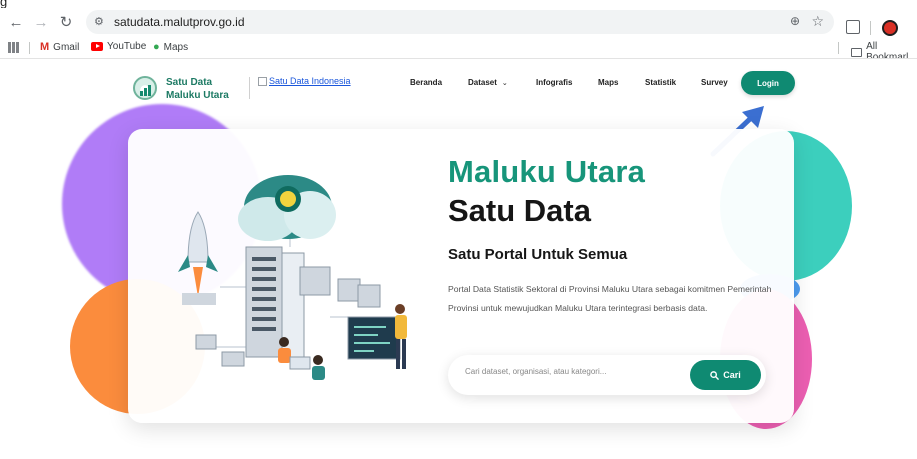 The image size is (917, 459). Describe the element at coordinates (714, 82) in the screenshot. I see `nav-survey: Survey` at that location.